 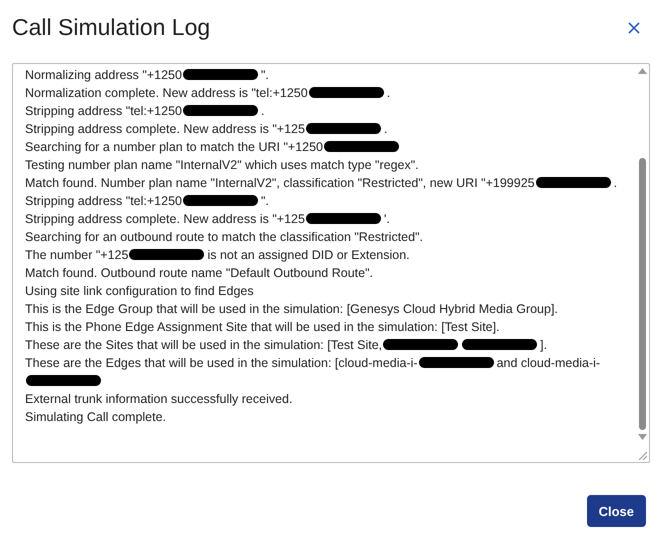 I want to click on log-text: Simulating Call complete., so click(x=95, y=417).